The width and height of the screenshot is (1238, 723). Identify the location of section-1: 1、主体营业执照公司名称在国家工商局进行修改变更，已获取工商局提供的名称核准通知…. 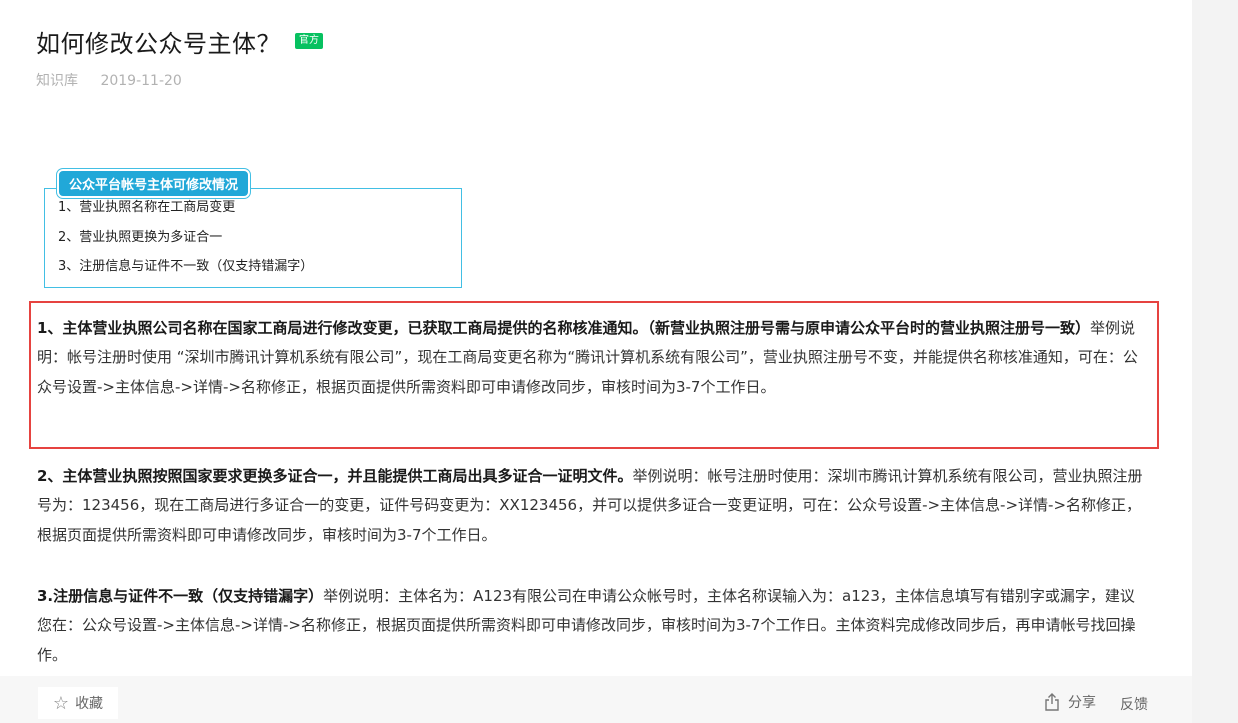
(592, 358).